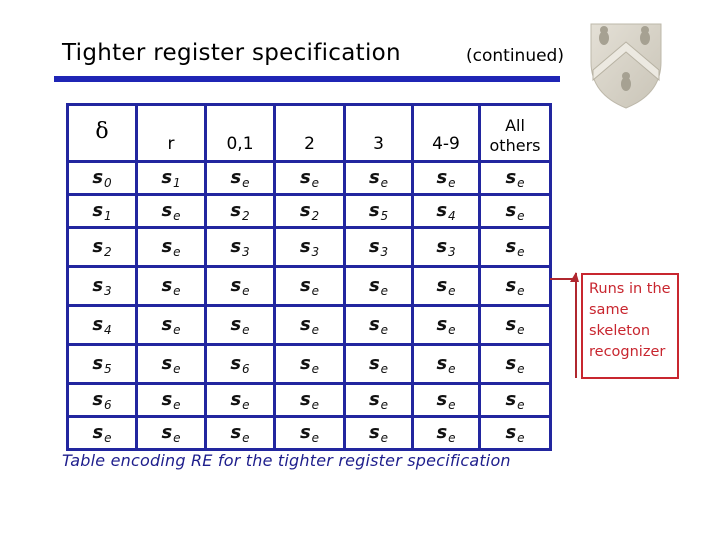  I want to click on slide-subtitle: (continued), so click(515, 56).